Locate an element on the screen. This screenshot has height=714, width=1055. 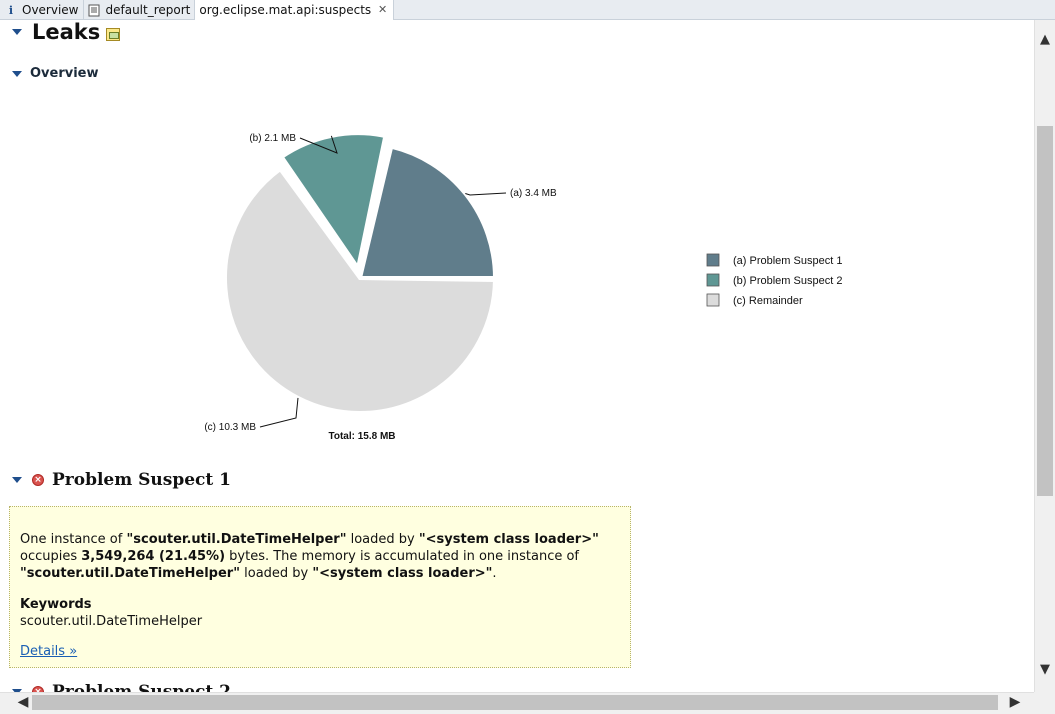
overview-title: Overview is located at coordinates (64, 73).